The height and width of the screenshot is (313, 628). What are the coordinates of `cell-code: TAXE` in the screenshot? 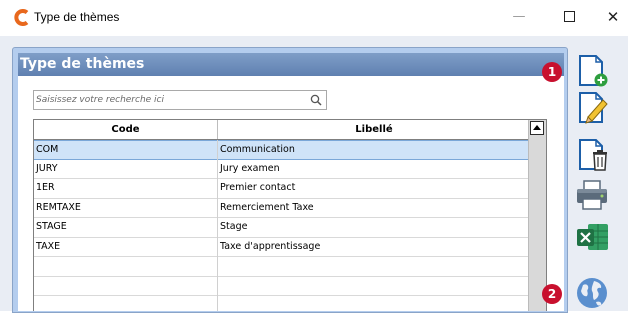 It's located at (48, 246).